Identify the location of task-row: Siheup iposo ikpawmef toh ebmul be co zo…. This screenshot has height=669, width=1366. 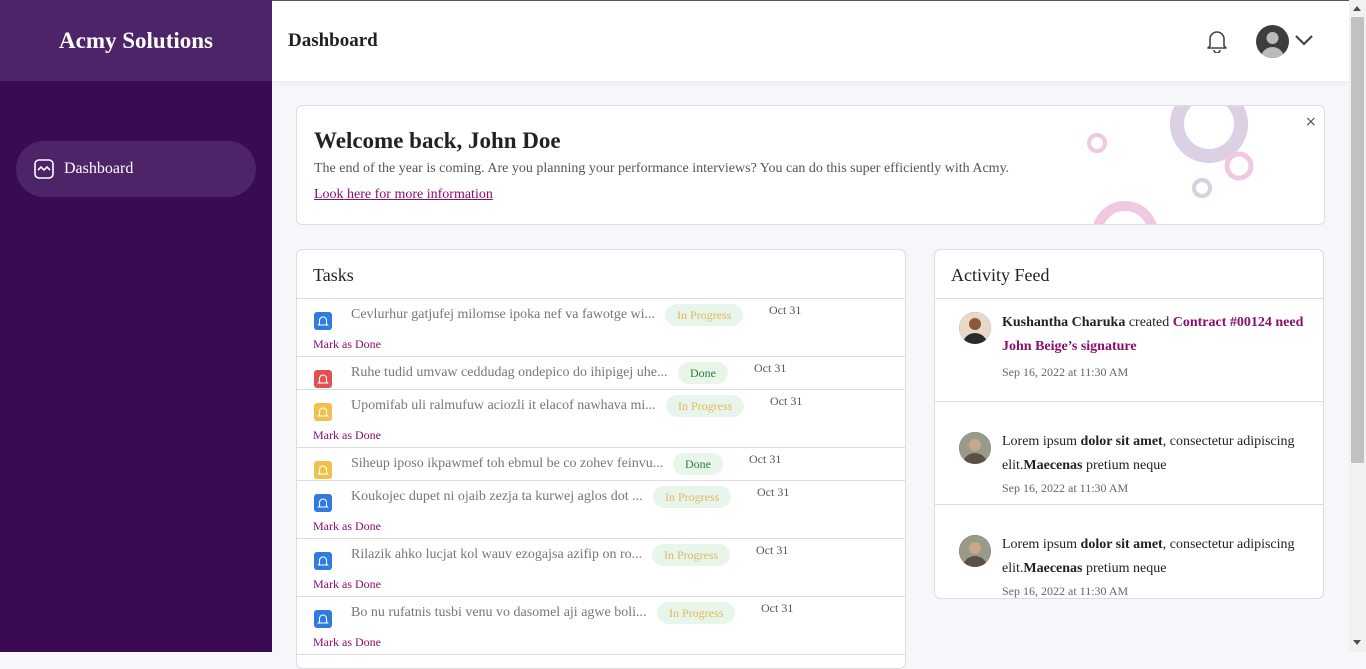
(601, 464).